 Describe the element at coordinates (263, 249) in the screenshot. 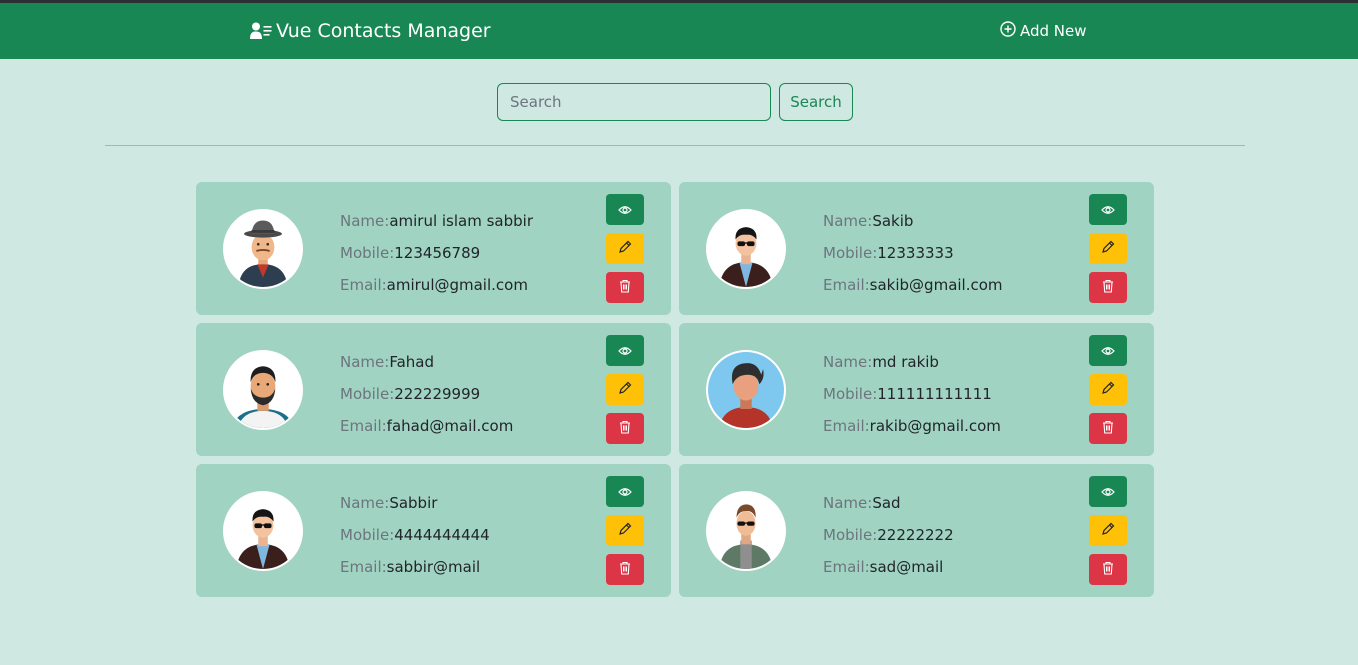

I see `hat-man-avatar` at that location.